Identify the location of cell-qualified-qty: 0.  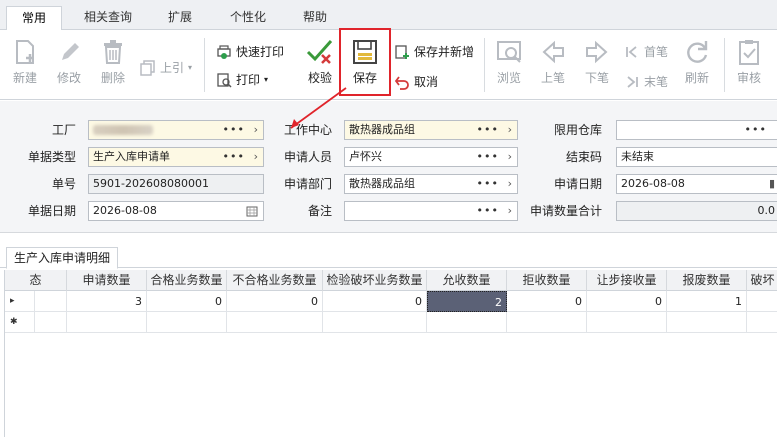
(187, 301).